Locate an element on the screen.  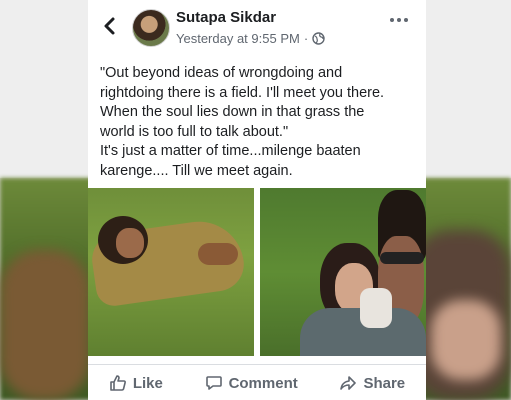
author-name: Sutapa Sikdar is located at coordinates (226, 17).